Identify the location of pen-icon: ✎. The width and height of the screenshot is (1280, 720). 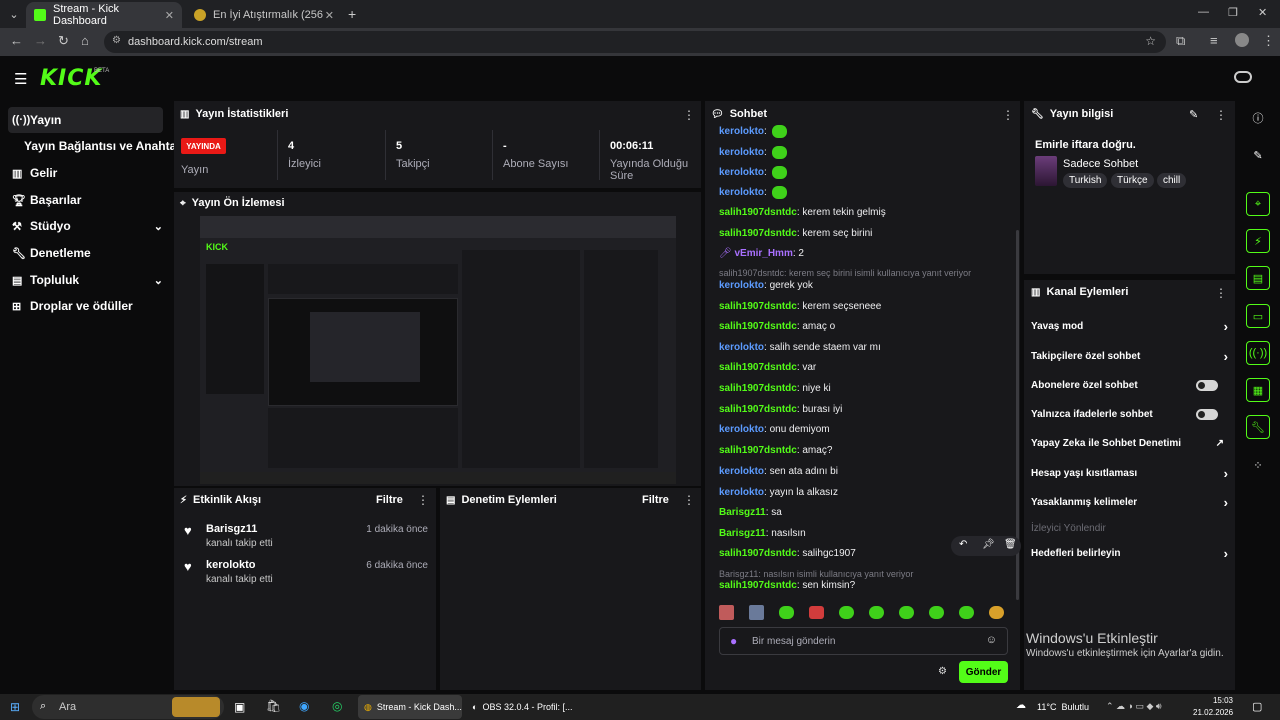
(1258, 155).